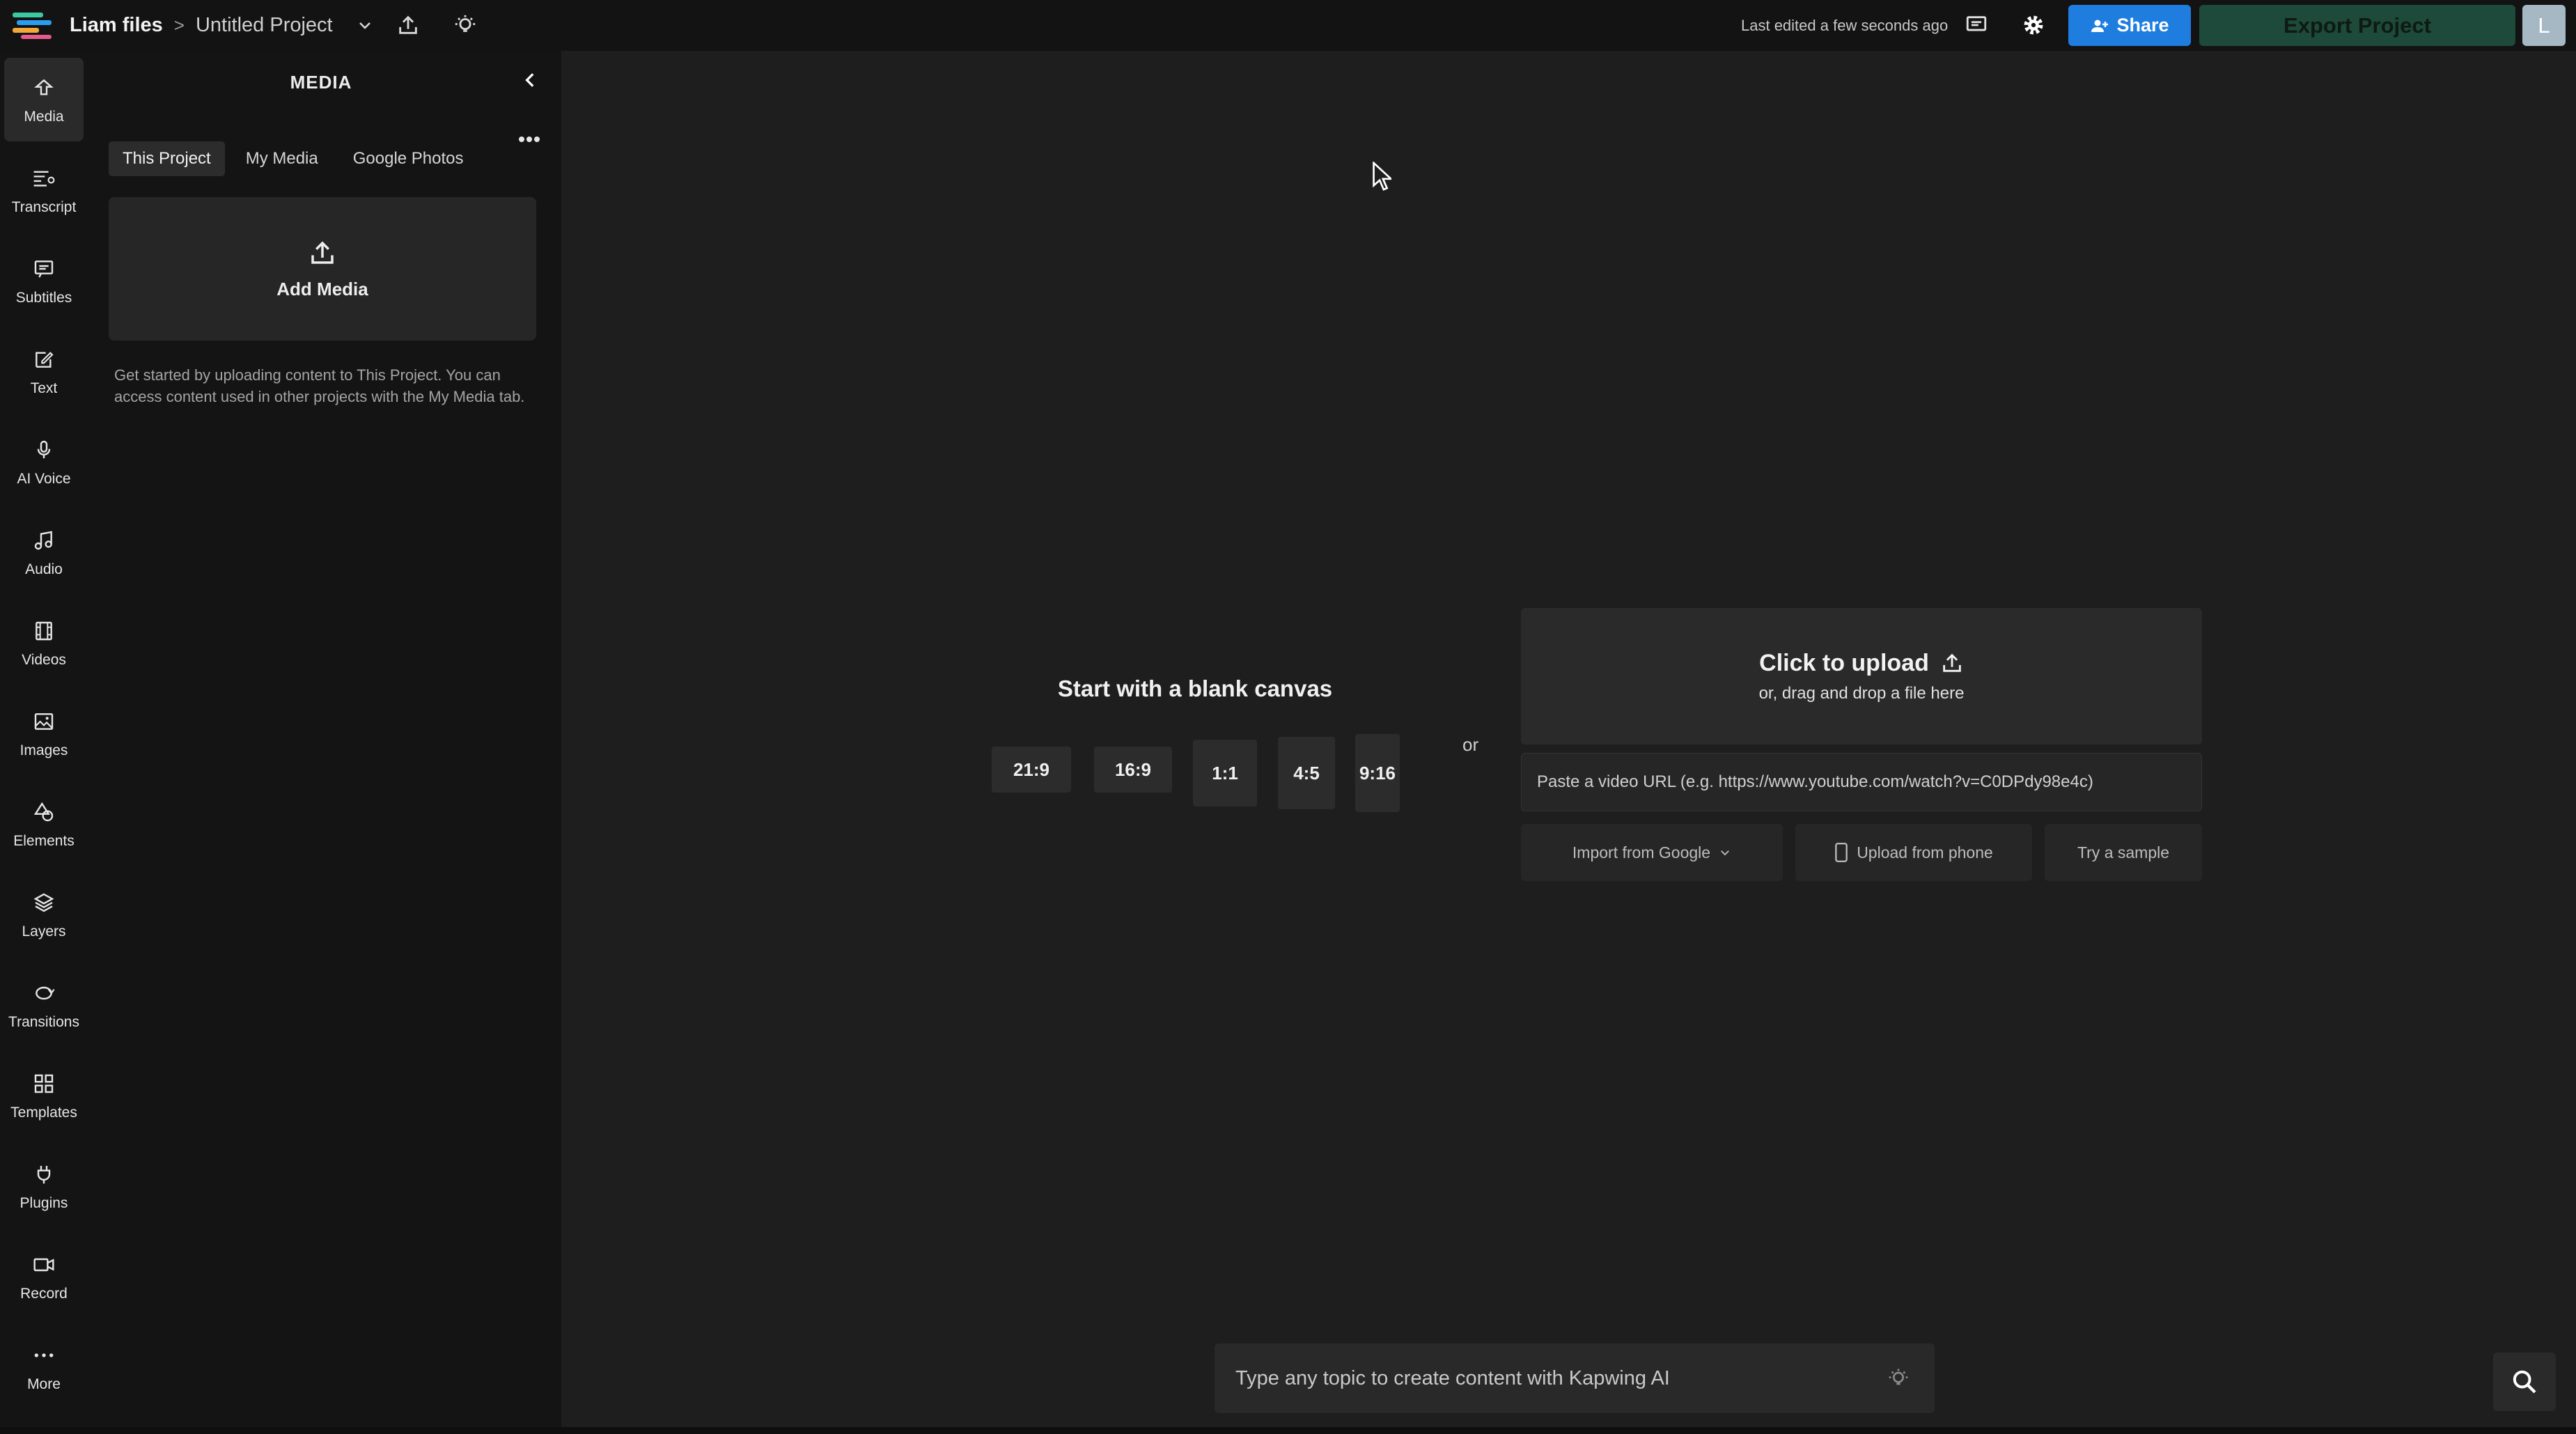 The width and height of the screenshot is (2576, 1434). Describe the element at coordinates (1542, 1378) in the screenshot. I see `ai-topic-input` at that location.